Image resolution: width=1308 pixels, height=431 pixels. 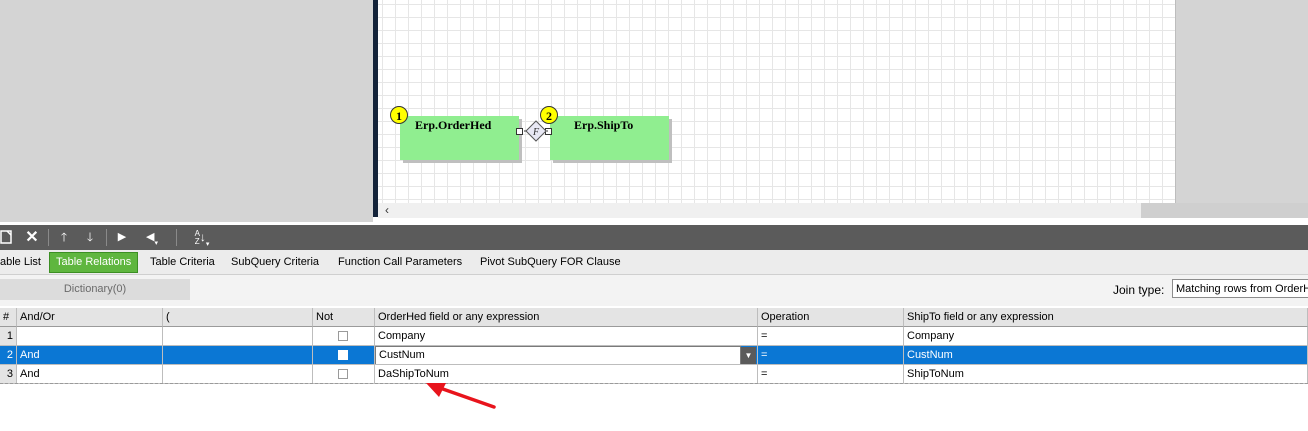 What do you see at coordinates (8, 317) in the screenshot?
I see `column-header-number: #` at bounding box center [8, 317].